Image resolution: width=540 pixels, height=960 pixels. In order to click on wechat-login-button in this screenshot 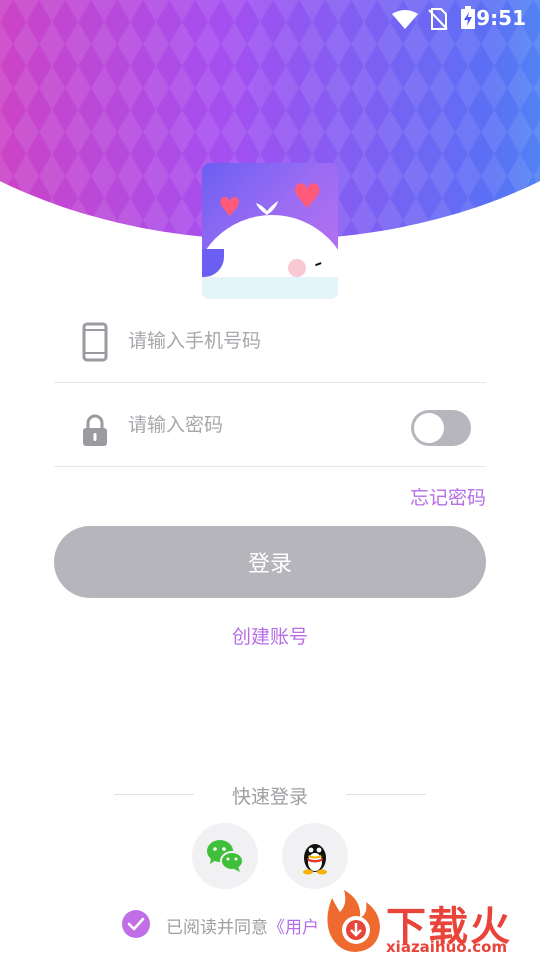, I will do `click(225, 856)`.